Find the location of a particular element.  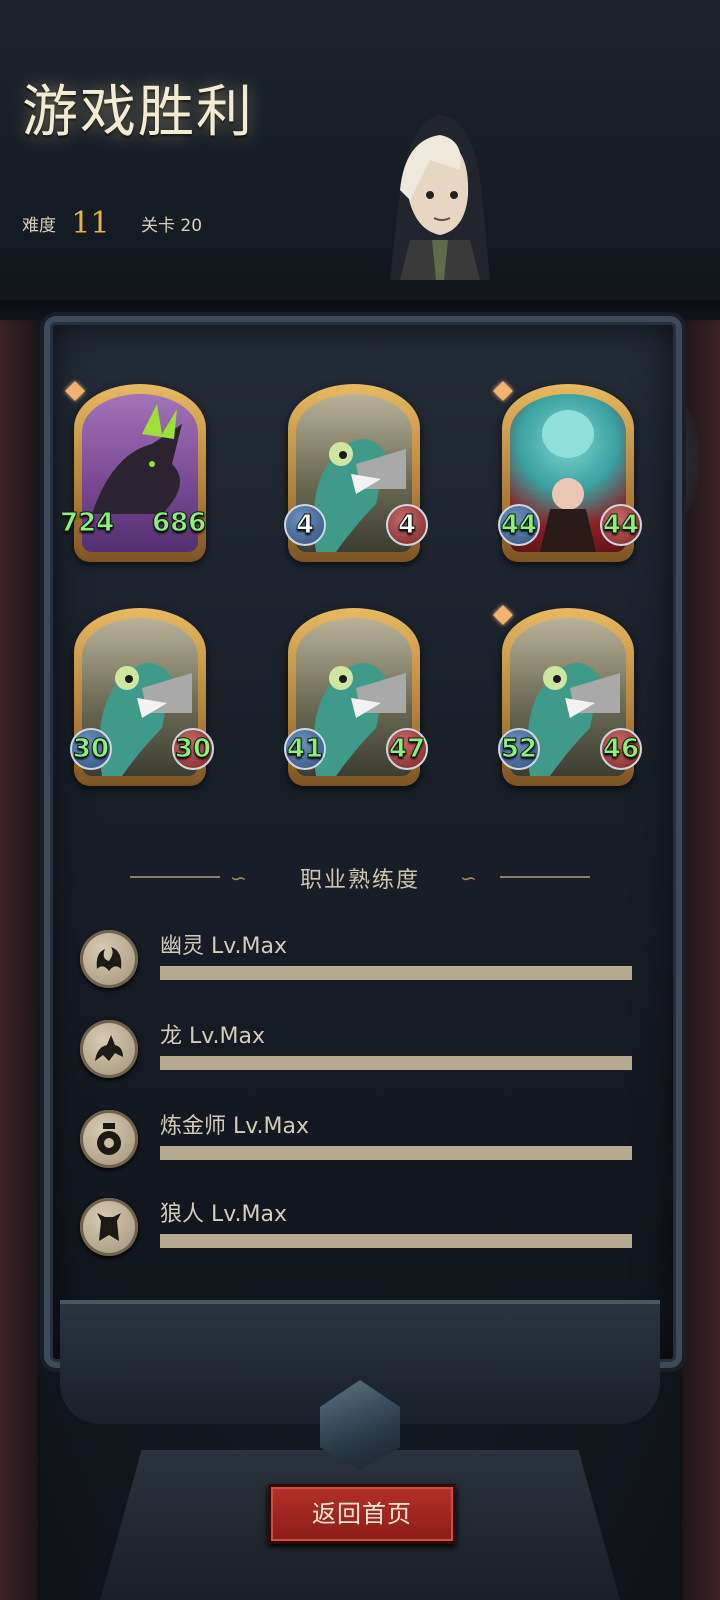

mastery-row-alchemist: 炼金师 Lv.Max is located at coordinates (360, 1145).